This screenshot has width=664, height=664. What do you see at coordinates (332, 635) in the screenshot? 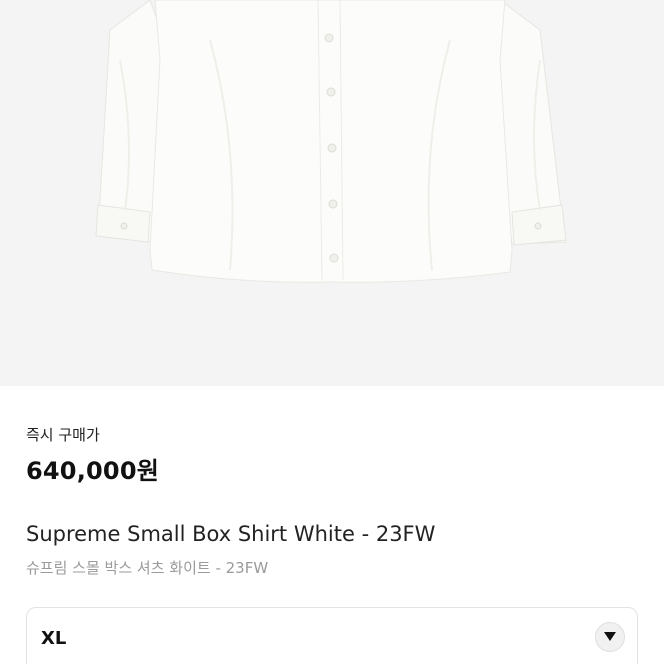
I see `size-select: XL` at bounding box center [332, 635].